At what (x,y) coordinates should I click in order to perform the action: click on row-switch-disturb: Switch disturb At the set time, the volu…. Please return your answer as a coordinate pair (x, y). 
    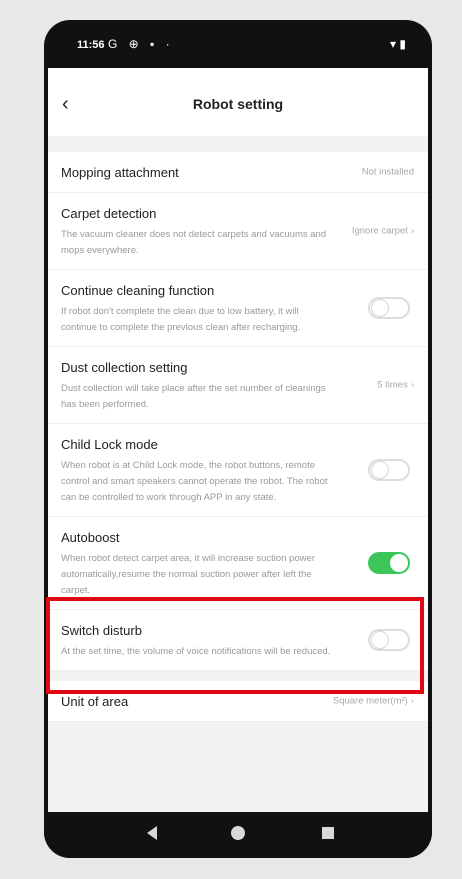
    Looking at the image, I should click on (238, 640).